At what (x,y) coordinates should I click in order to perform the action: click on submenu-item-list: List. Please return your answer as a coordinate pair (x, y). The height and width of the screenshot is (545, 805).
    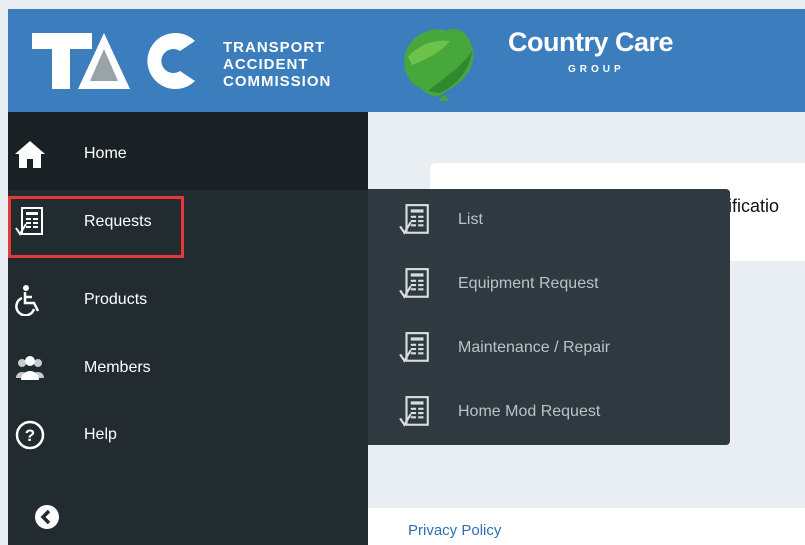
    Looking at the image, I should click on (549, 221).